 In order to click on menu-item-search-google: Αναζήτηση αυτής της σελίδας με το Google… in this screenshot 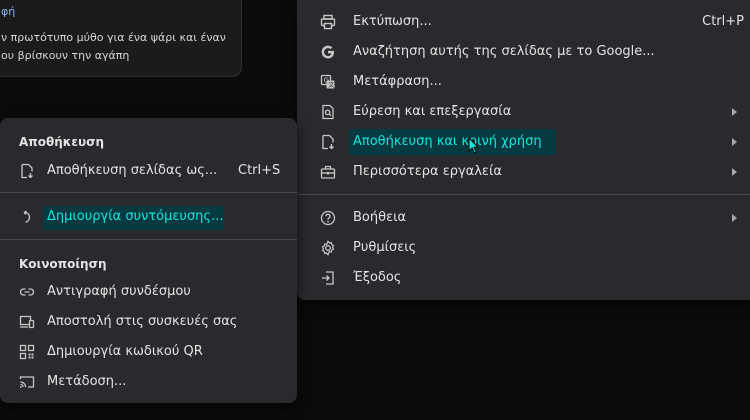, I will do `click(523, 52)`.